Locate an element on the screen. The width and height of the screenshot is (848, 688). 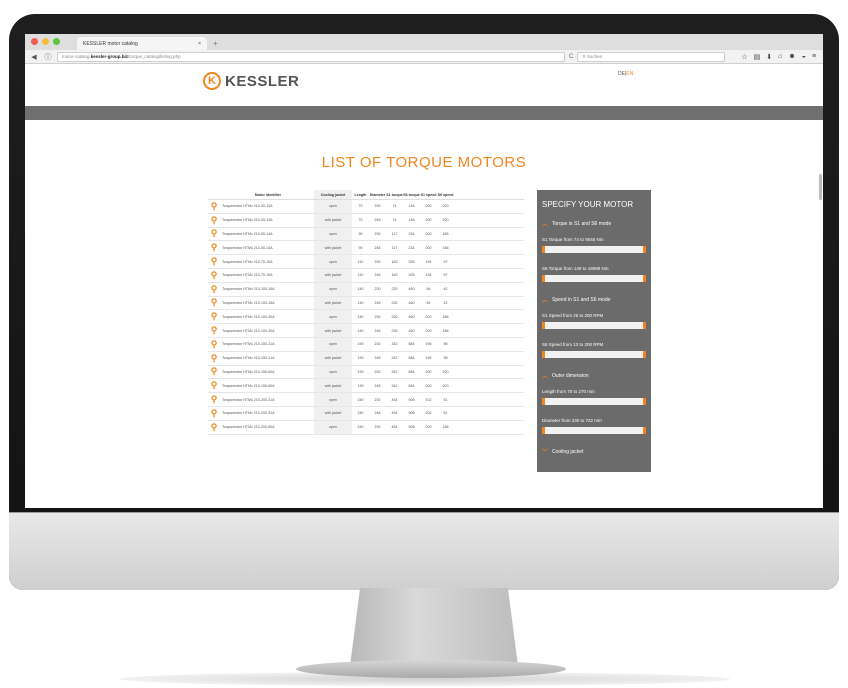
cell-motor-identifier: Torquemotor HTMx 210-70-15A is located at coordinates (247, 261).